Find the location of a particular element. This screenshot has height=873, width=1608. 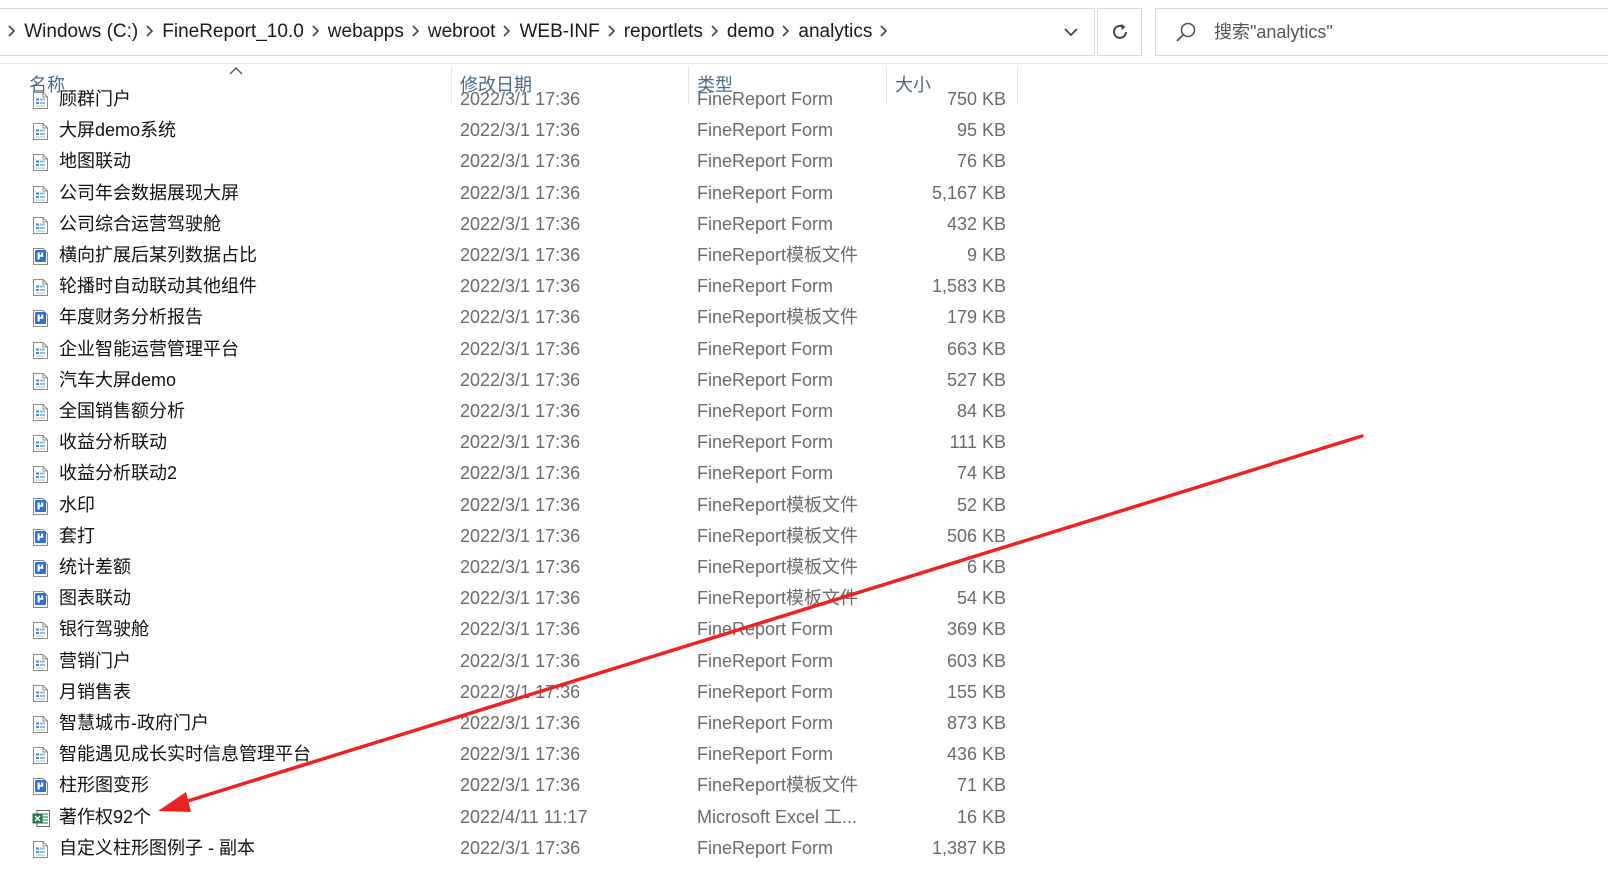

file-row: 统计差额 2022/3/1 17:36 FineReport模板文件 6 KB is located at coordinates (509, 567).